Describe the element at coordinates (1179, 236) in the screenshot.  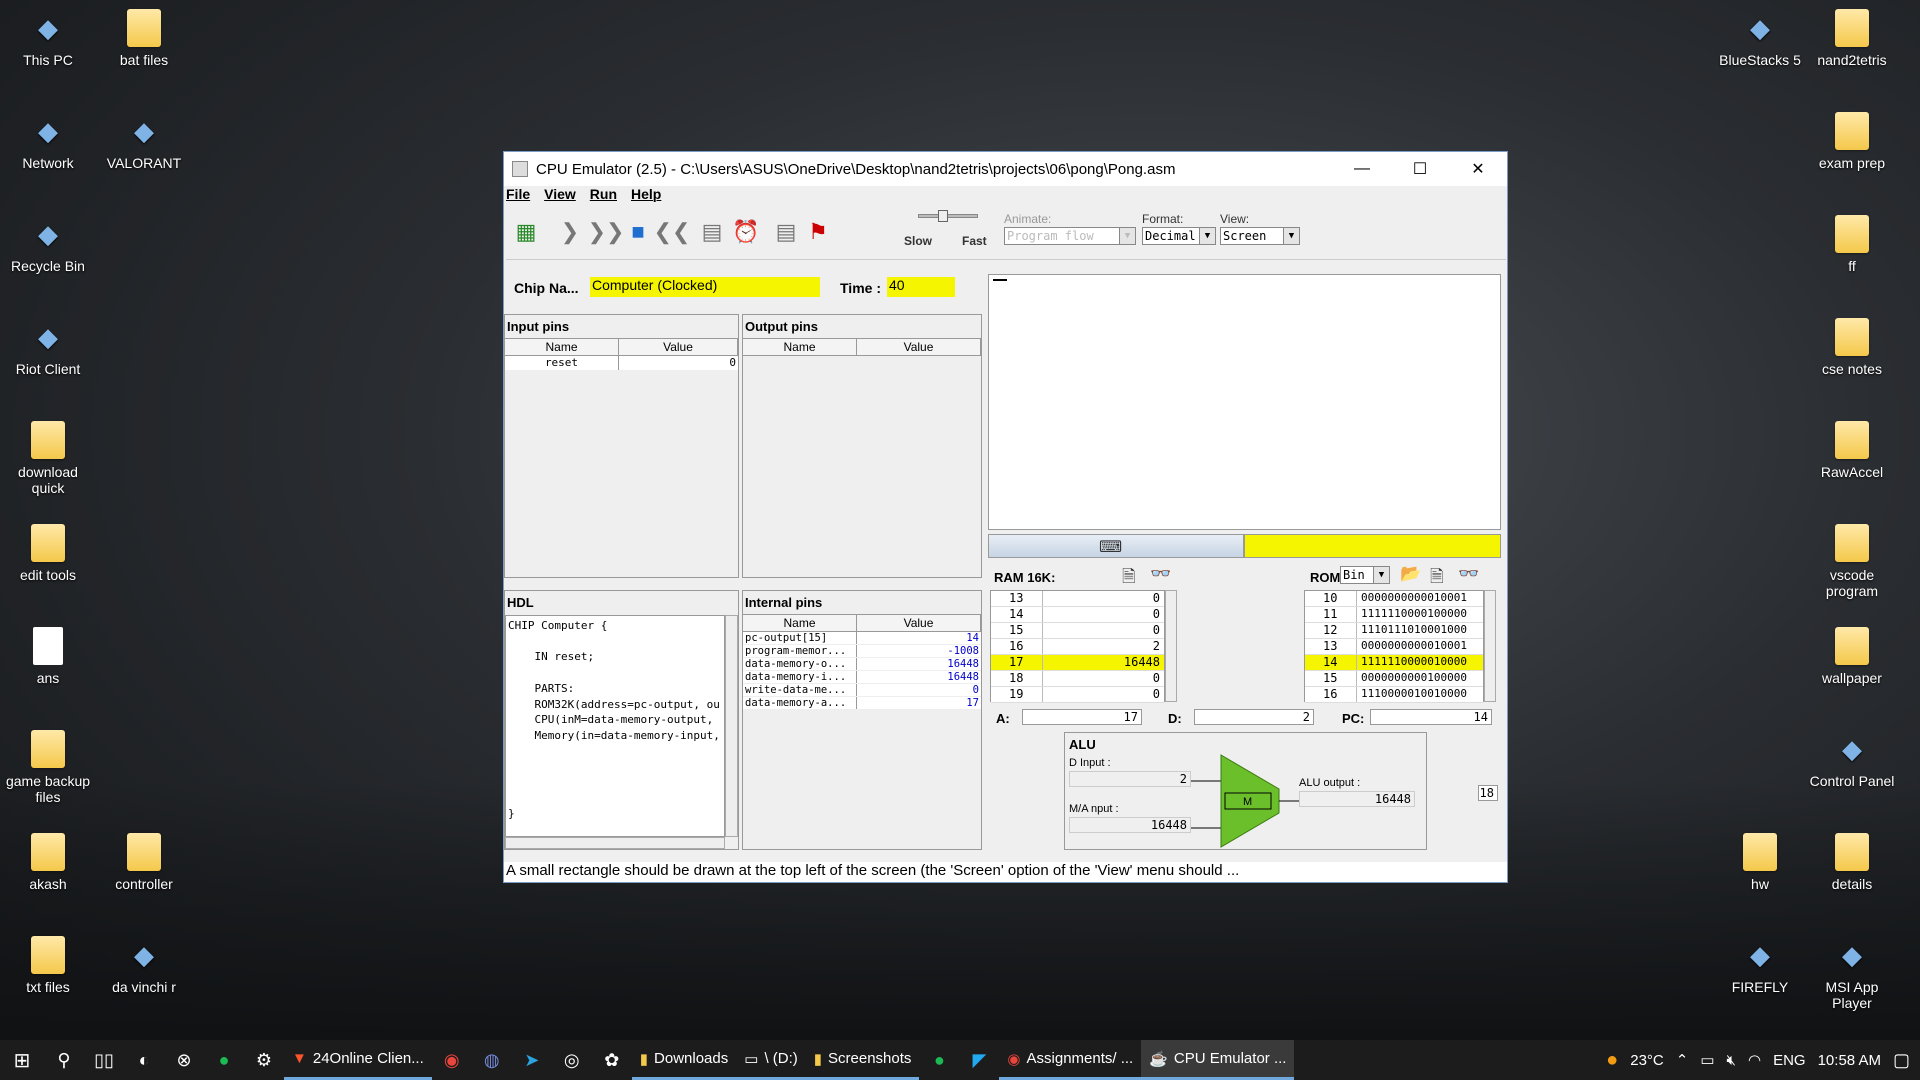
I see `format-select: Decimal ▼` at that location.